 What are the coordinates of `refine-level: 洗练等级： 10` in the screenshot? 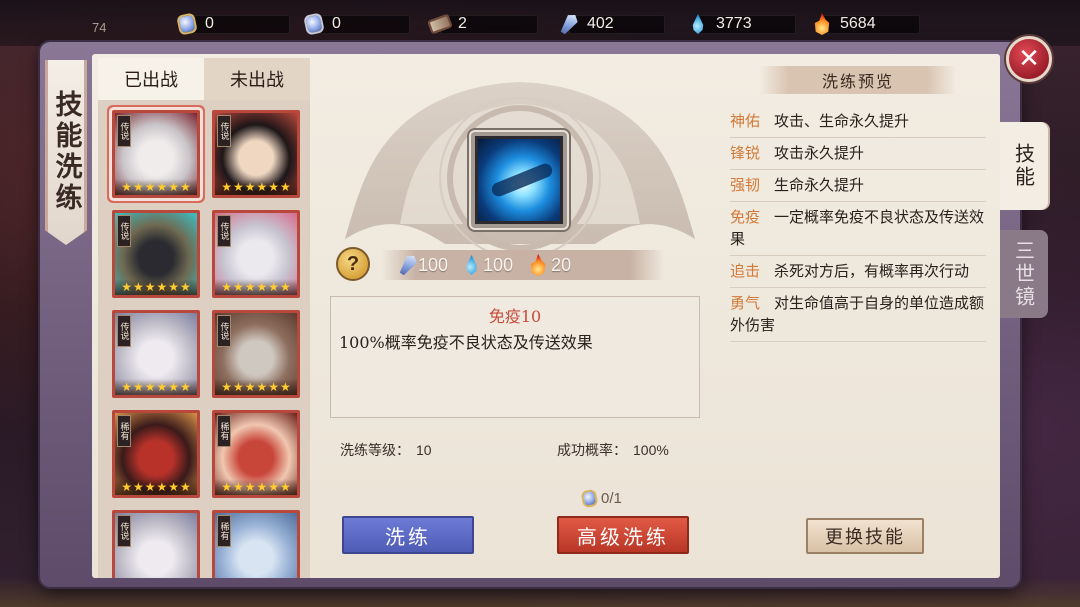 It's located at (386, 450).